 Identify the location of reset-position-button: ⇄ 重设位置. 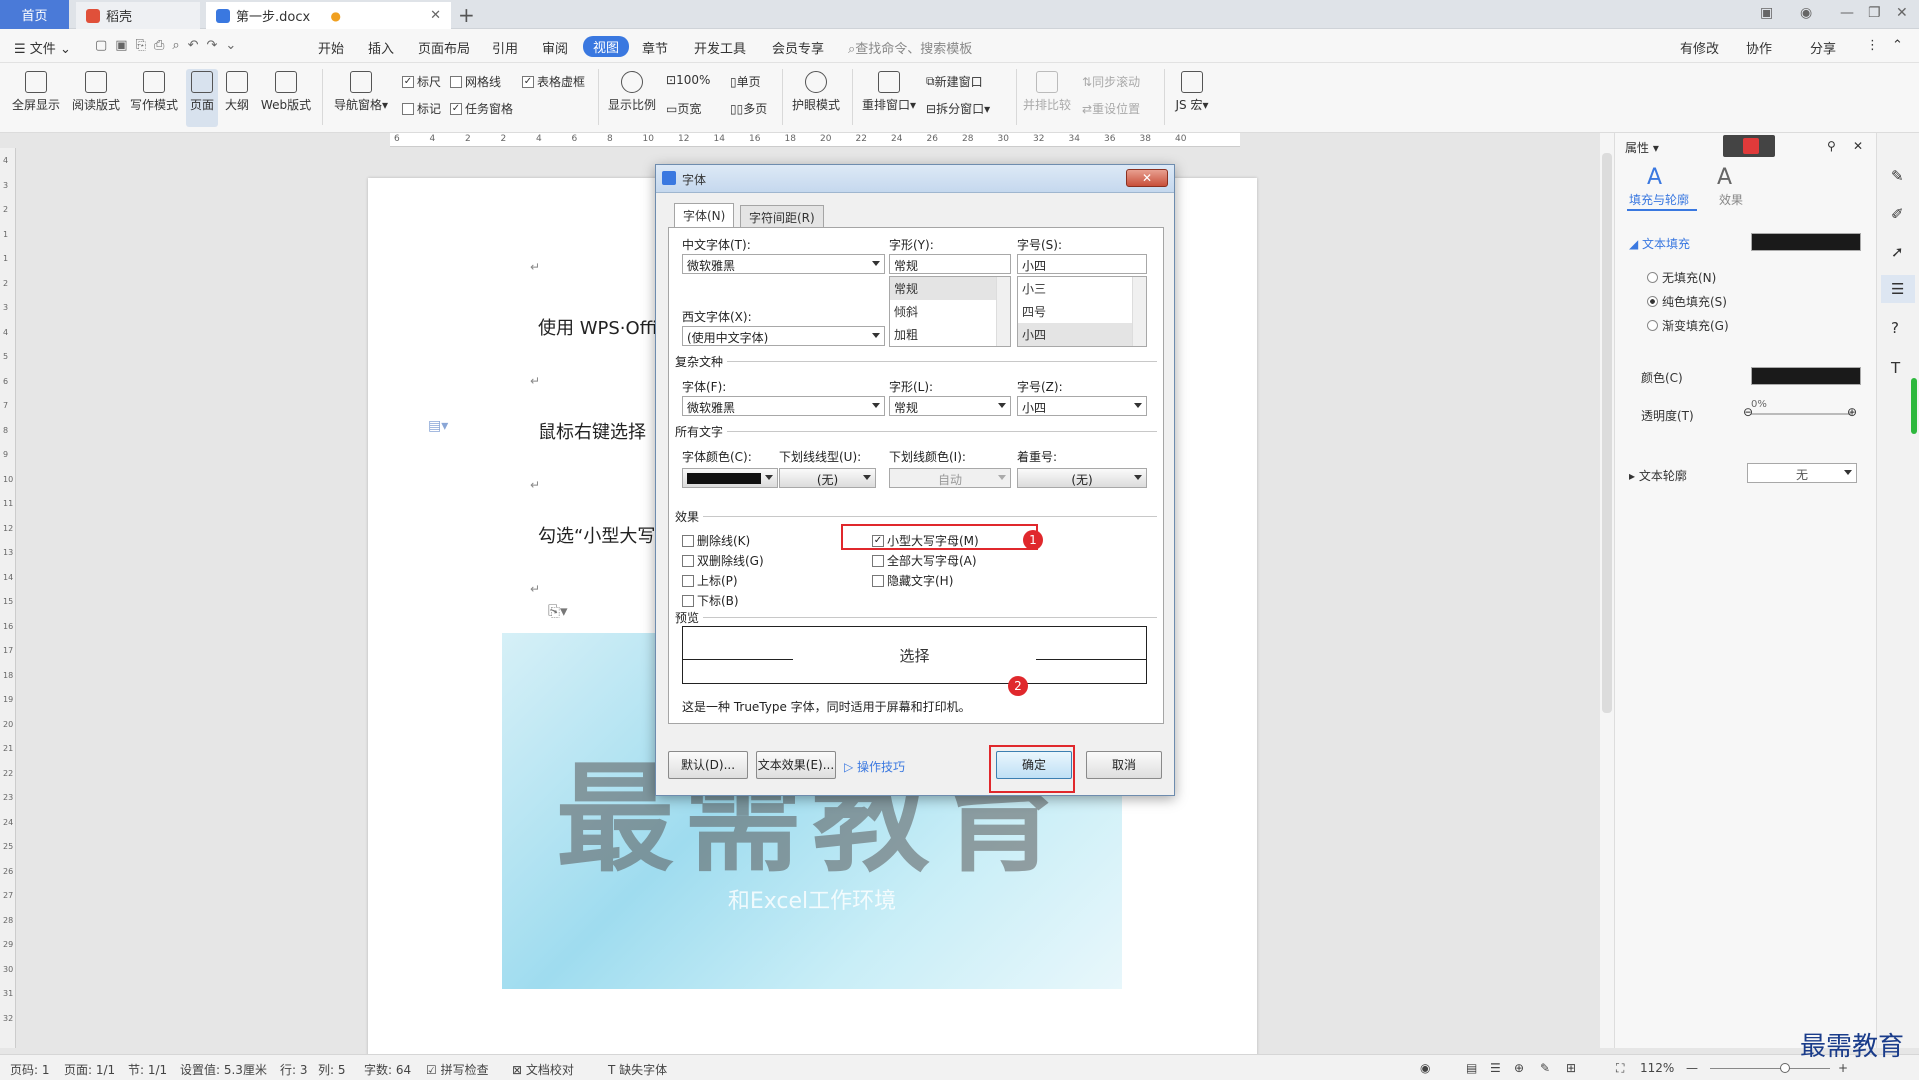
(1111, 108).